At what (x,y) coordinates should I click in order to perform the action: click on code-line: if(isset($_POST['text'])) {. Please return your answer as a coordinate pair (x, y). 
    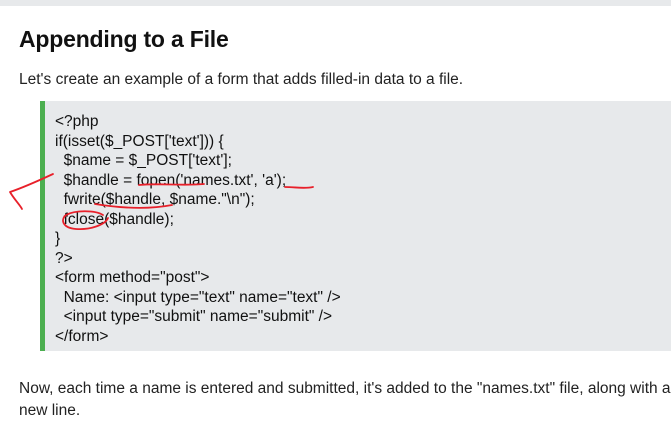
    Looking at the image, I should click on (139, 141).